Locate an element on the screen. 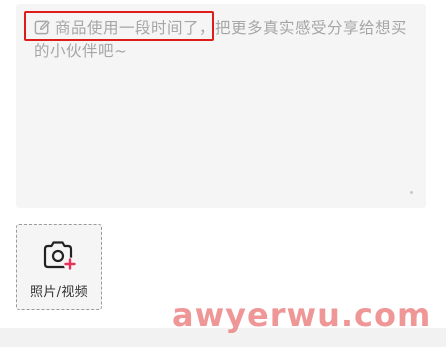 This screenshot has height=347, width=446. watermark-text: awyerwu.com is located at coordinates (302, 315).